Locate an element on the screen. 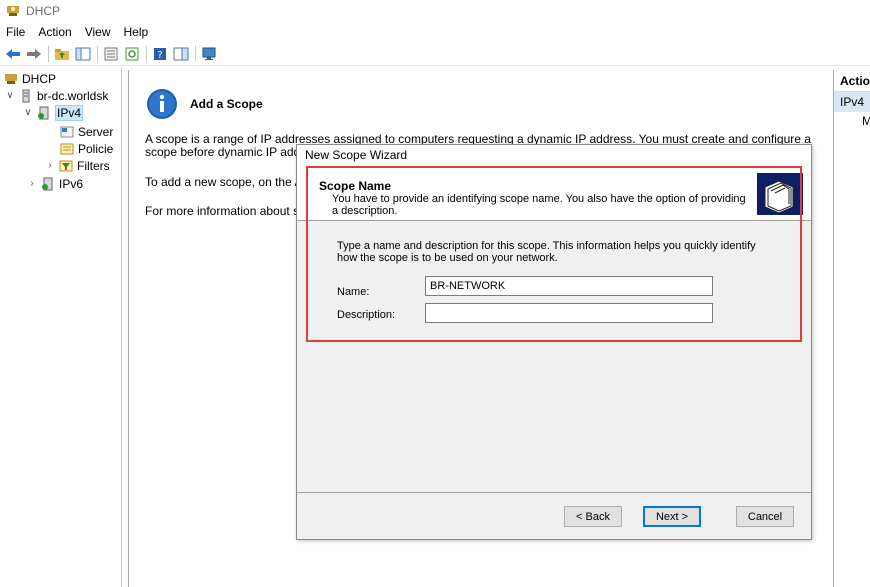 The image size is (870, 587). tree-label: Filters is located at coordinates (93, 165).